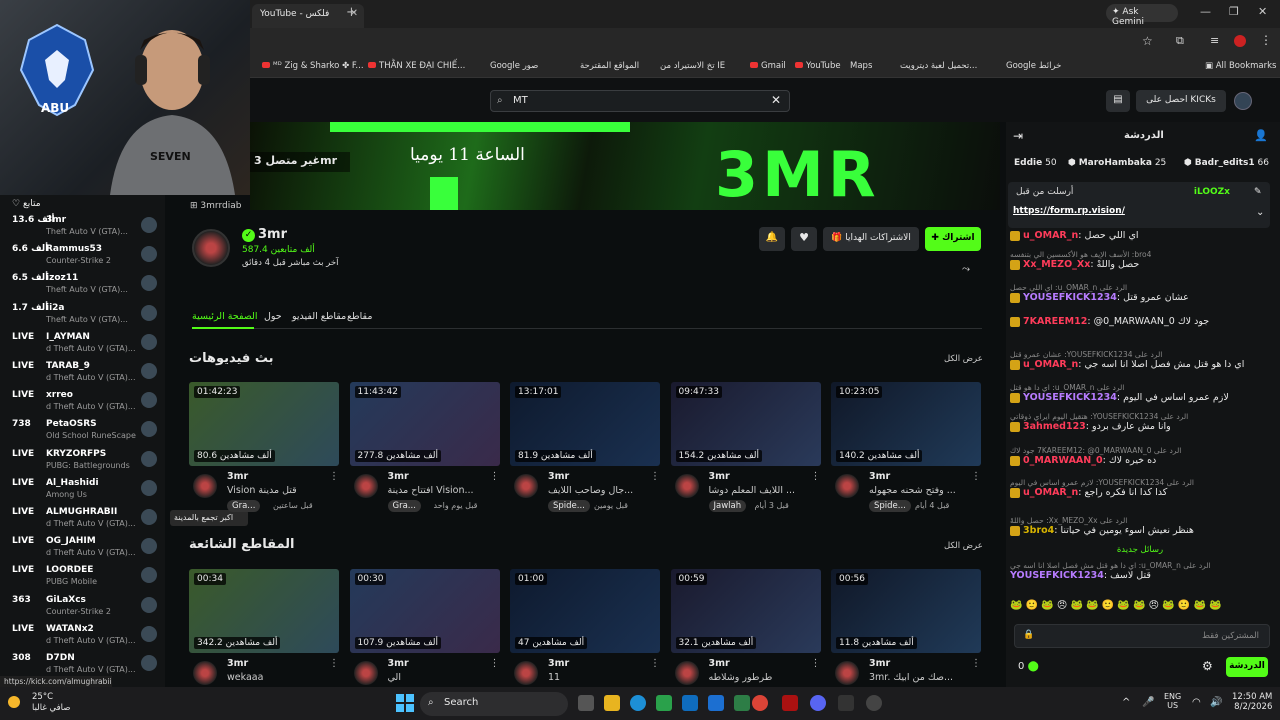 Image resolution: width=1280 pixels, height=720 pixels. Describe the element at coordinates (586, 703) in the screenshot. I see `task-view-icon` at that location.